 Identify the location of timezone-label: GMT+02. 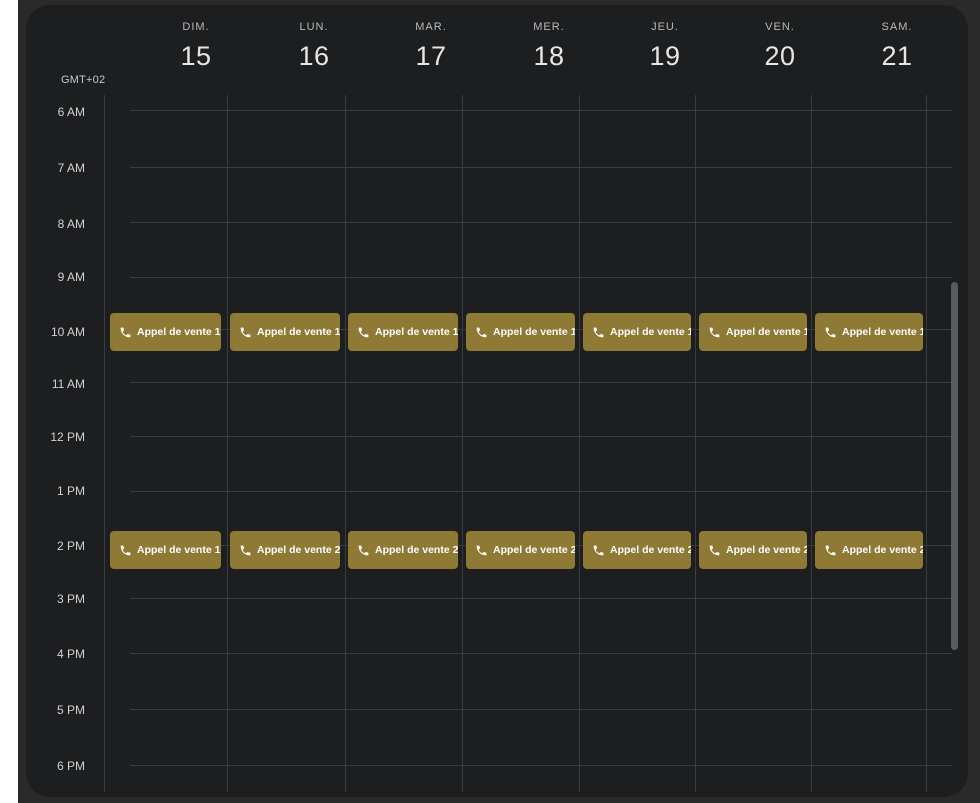
(83, 80).